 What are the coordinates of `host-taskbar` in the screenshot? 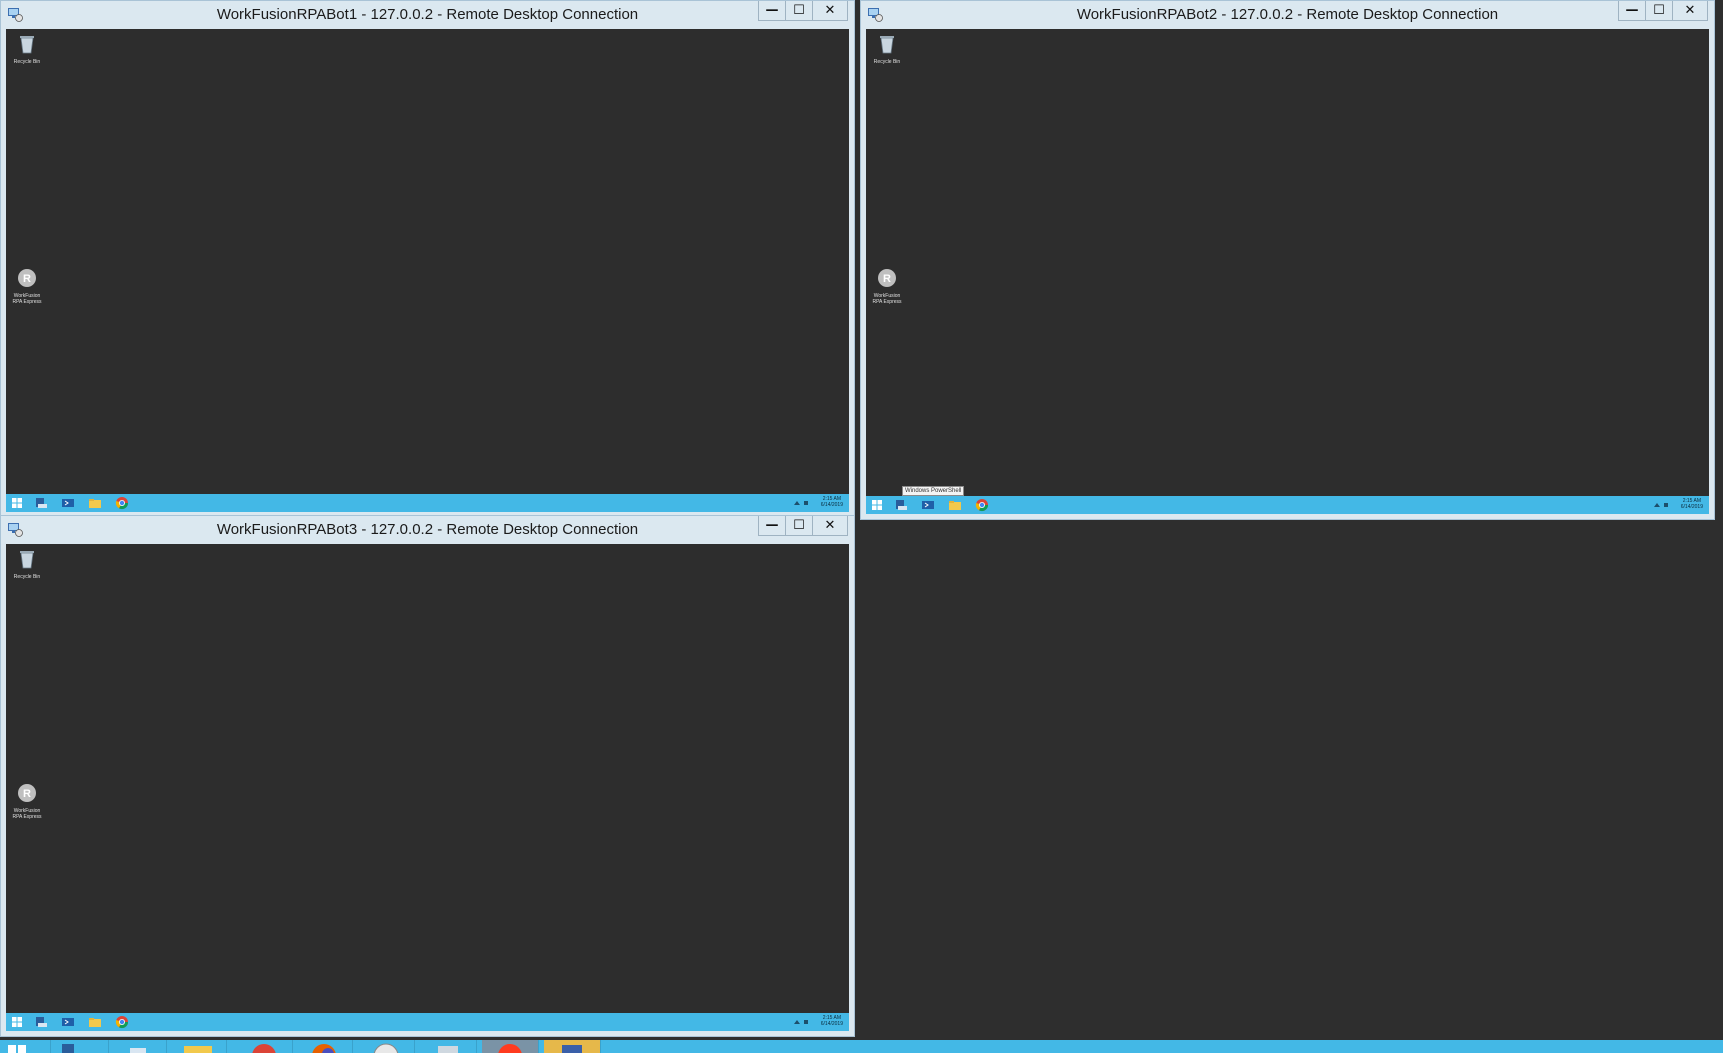 It's located at (861, 1046).